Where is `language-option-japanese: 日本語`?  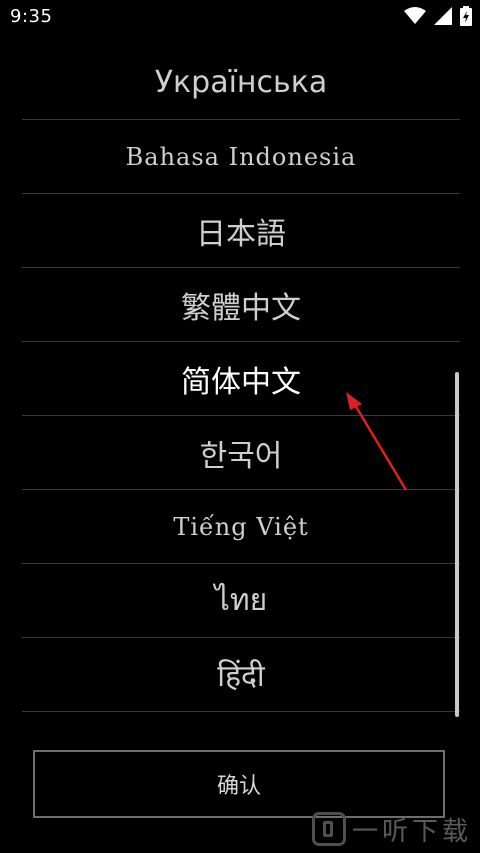
language-option-japanese: 日本語 is located at coordinates (241, 231).